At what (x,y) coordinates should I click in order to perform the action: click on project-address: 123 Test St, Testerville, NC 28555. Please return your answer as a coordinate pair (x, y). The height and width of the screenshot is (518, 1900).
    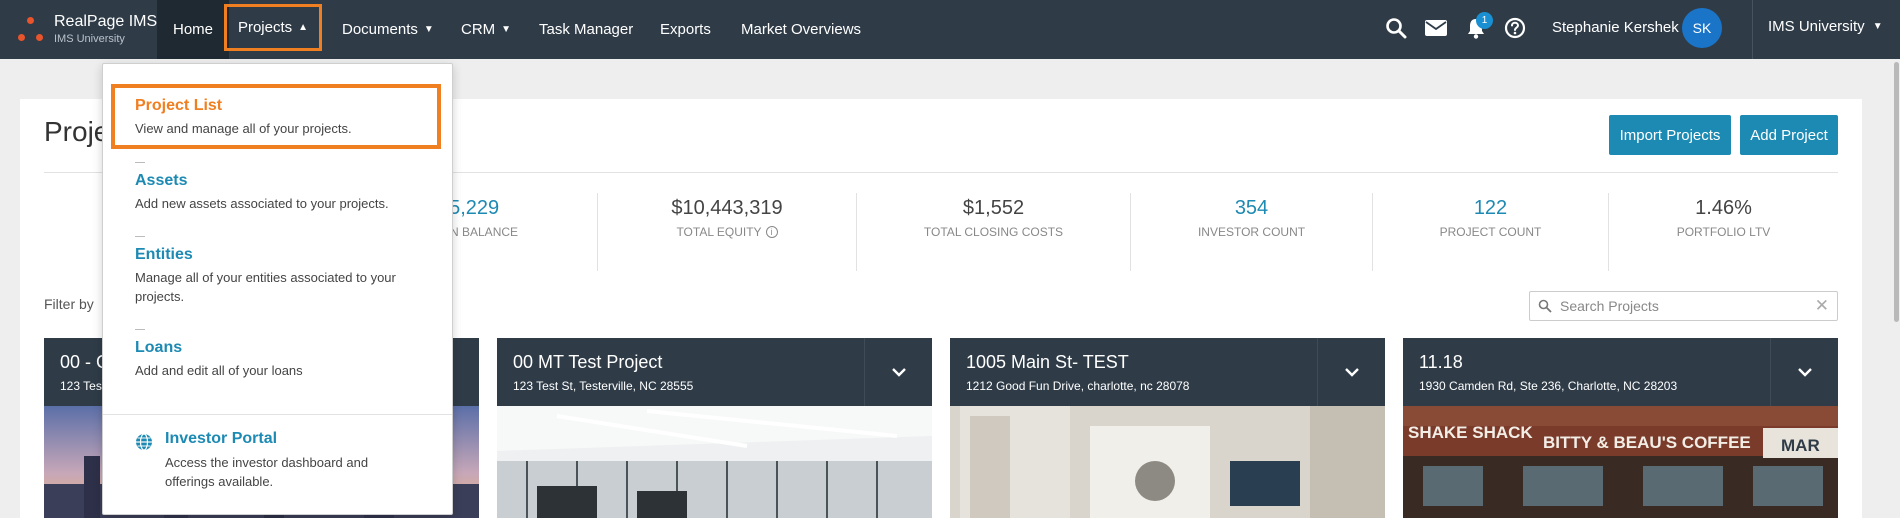
    Looking at the image, I should click on (603, 386).